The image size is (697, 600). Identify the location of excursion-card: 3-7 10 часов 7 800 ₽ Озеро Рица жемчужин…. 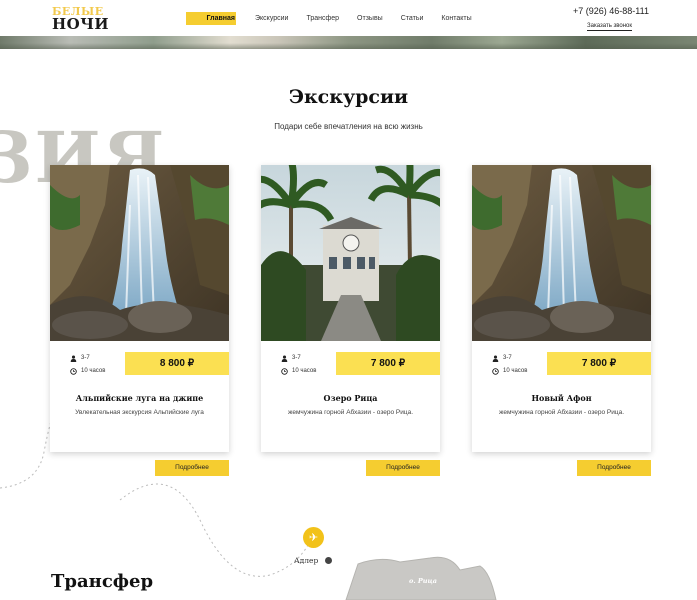
(350, 308).